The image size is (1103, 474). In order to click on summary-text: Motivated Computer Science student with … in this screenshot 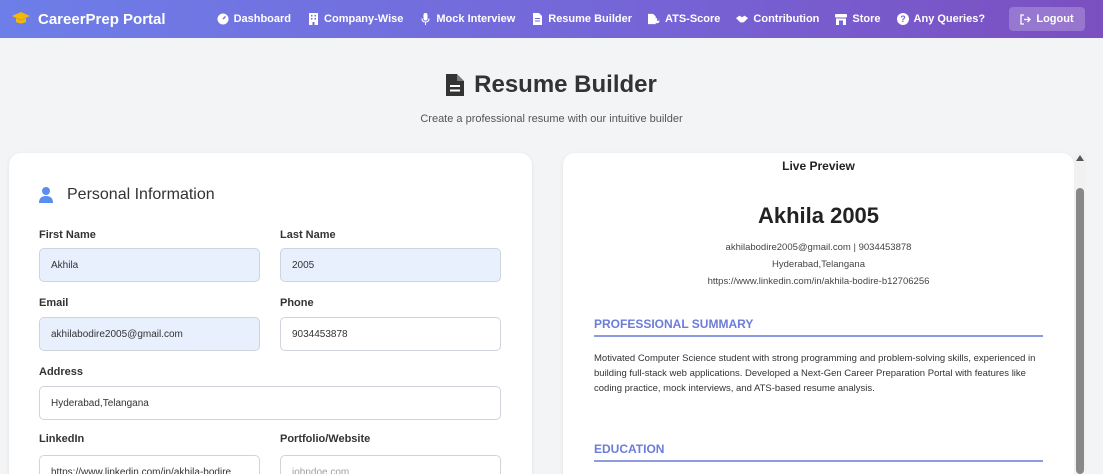, I will do `click(815, 373)`.